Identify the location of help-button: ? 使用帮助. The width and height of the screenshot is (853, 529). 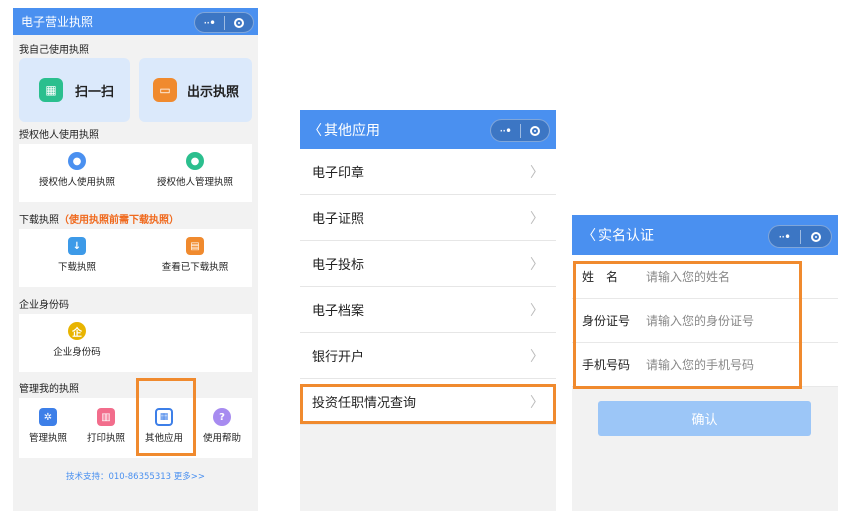
(222, 426).